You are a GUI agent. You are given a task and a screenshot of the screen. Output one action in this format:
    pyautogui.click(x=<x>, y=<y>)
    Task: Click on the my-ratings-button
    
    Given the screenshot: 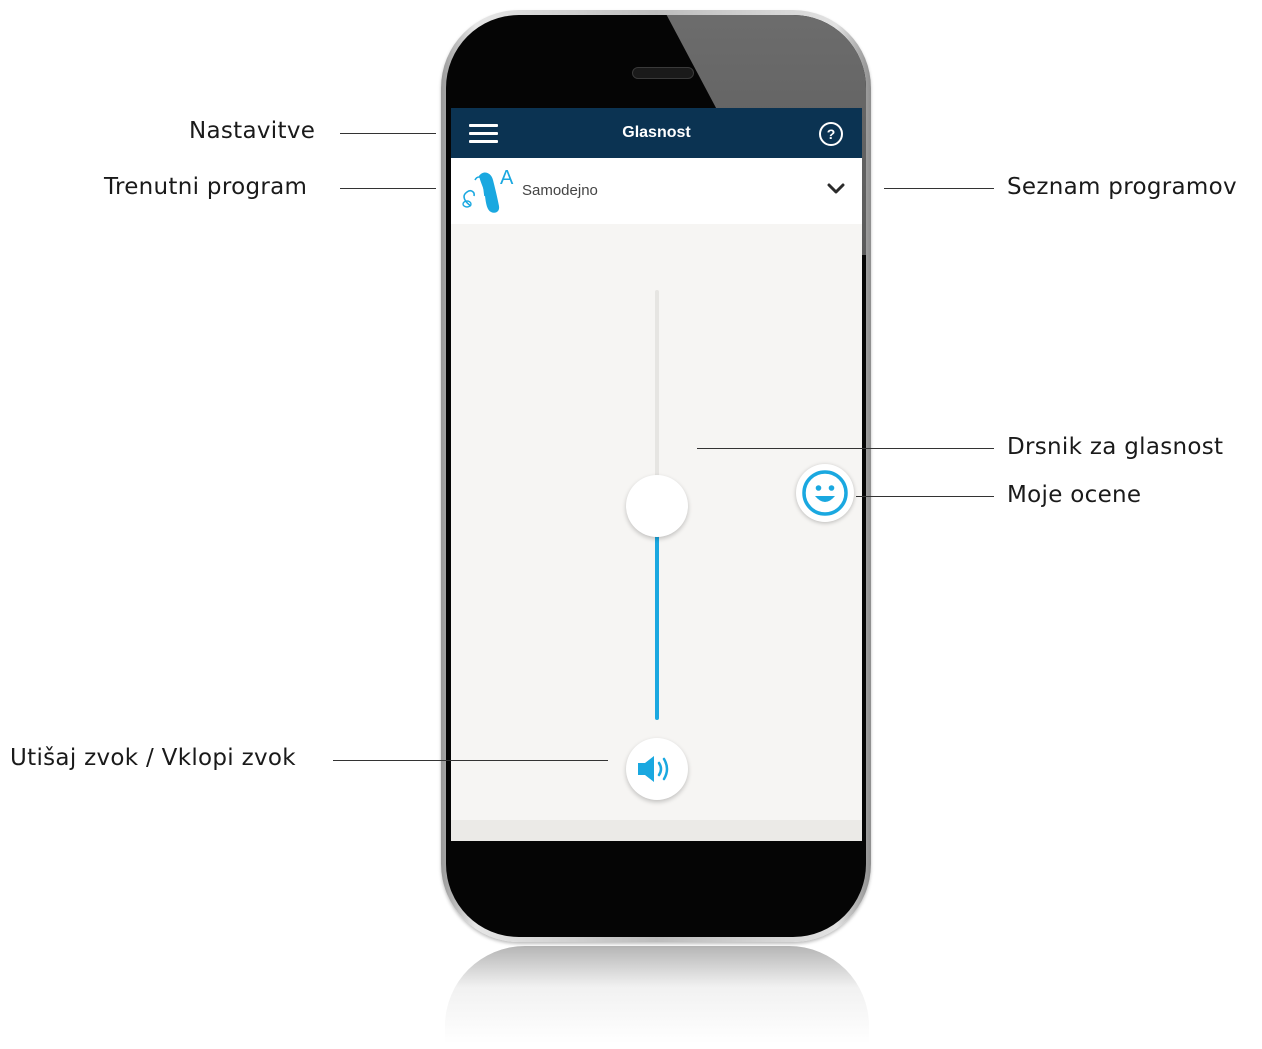 What is the action you would take?
    pyautogui.click(x=825, y=493)
    